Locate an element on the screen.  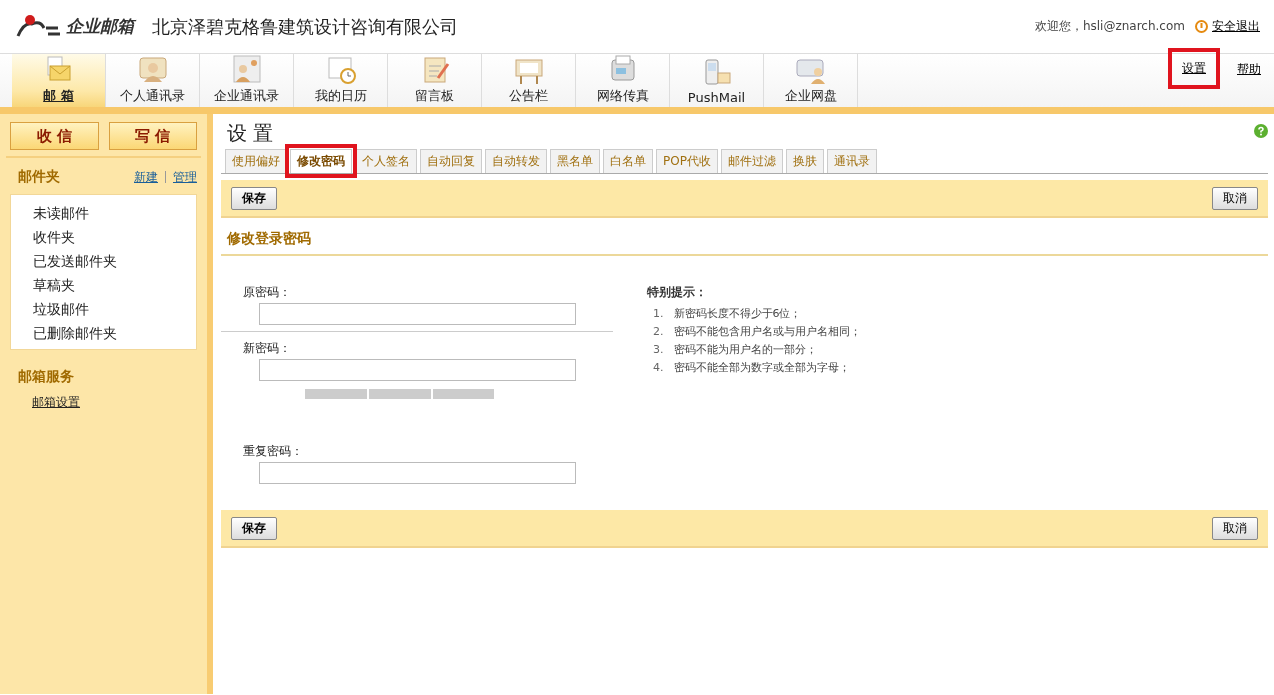
tip-text: 密码不能包含用户名或与用户名相同； is located at coordinates (767, 332).